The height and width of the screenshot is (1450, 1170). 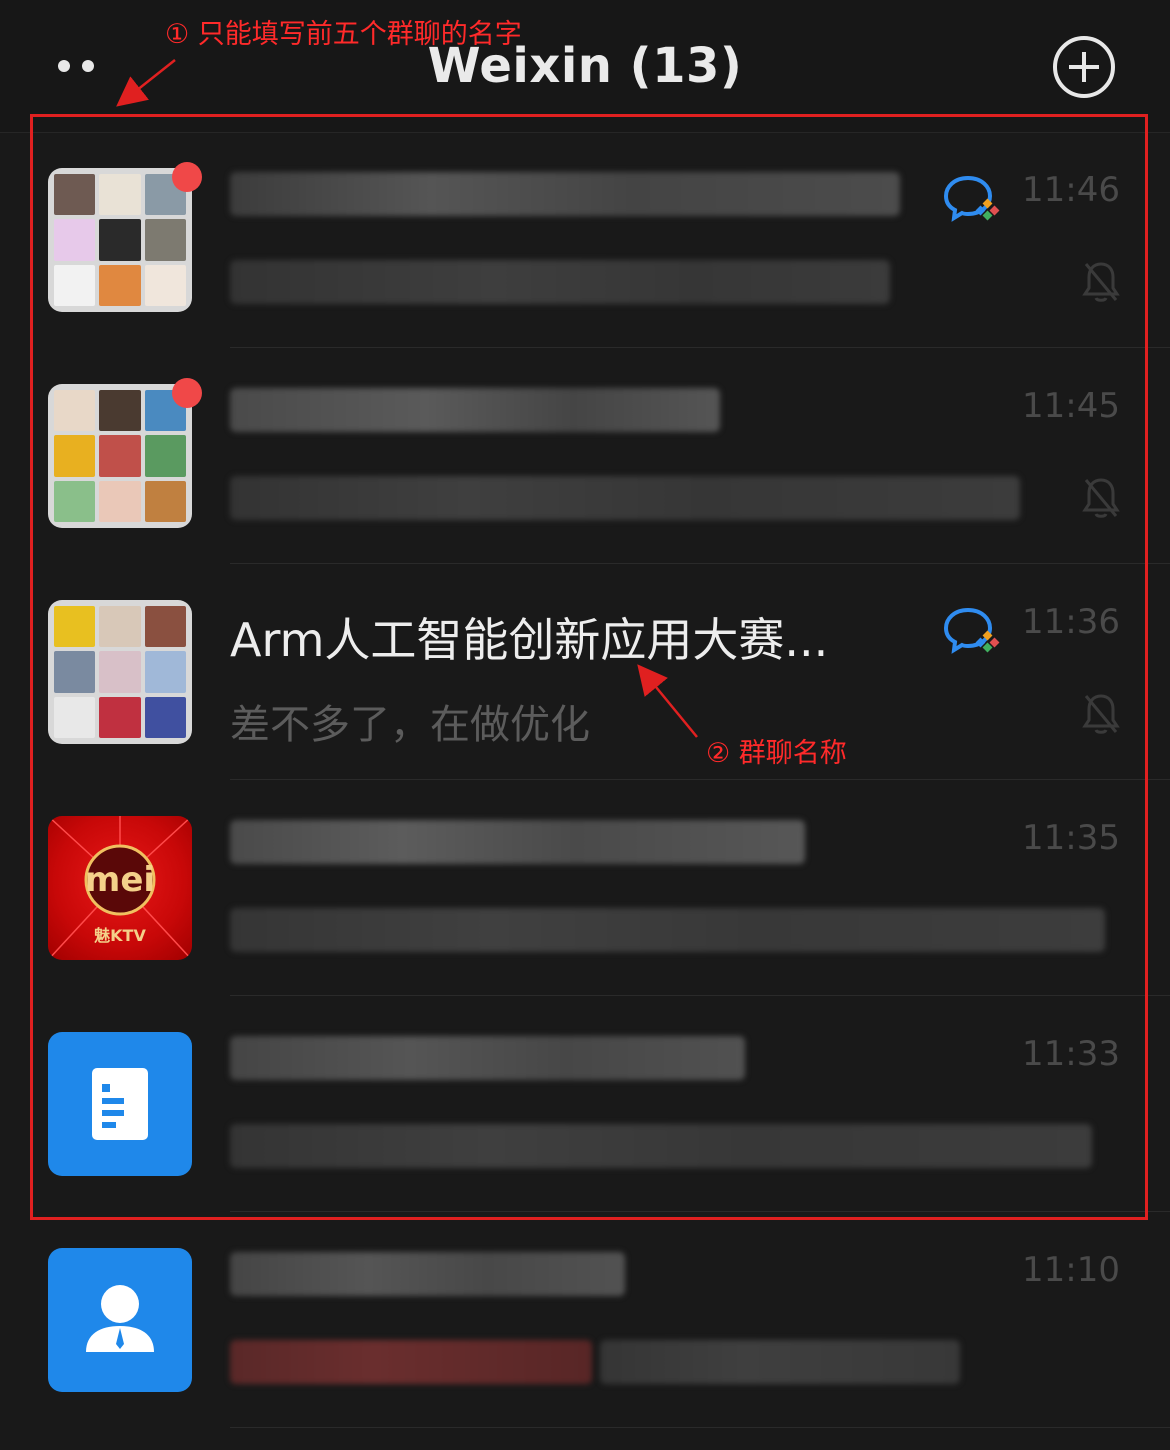 I want to click on service-avatar, so click(x=120, y=1320).